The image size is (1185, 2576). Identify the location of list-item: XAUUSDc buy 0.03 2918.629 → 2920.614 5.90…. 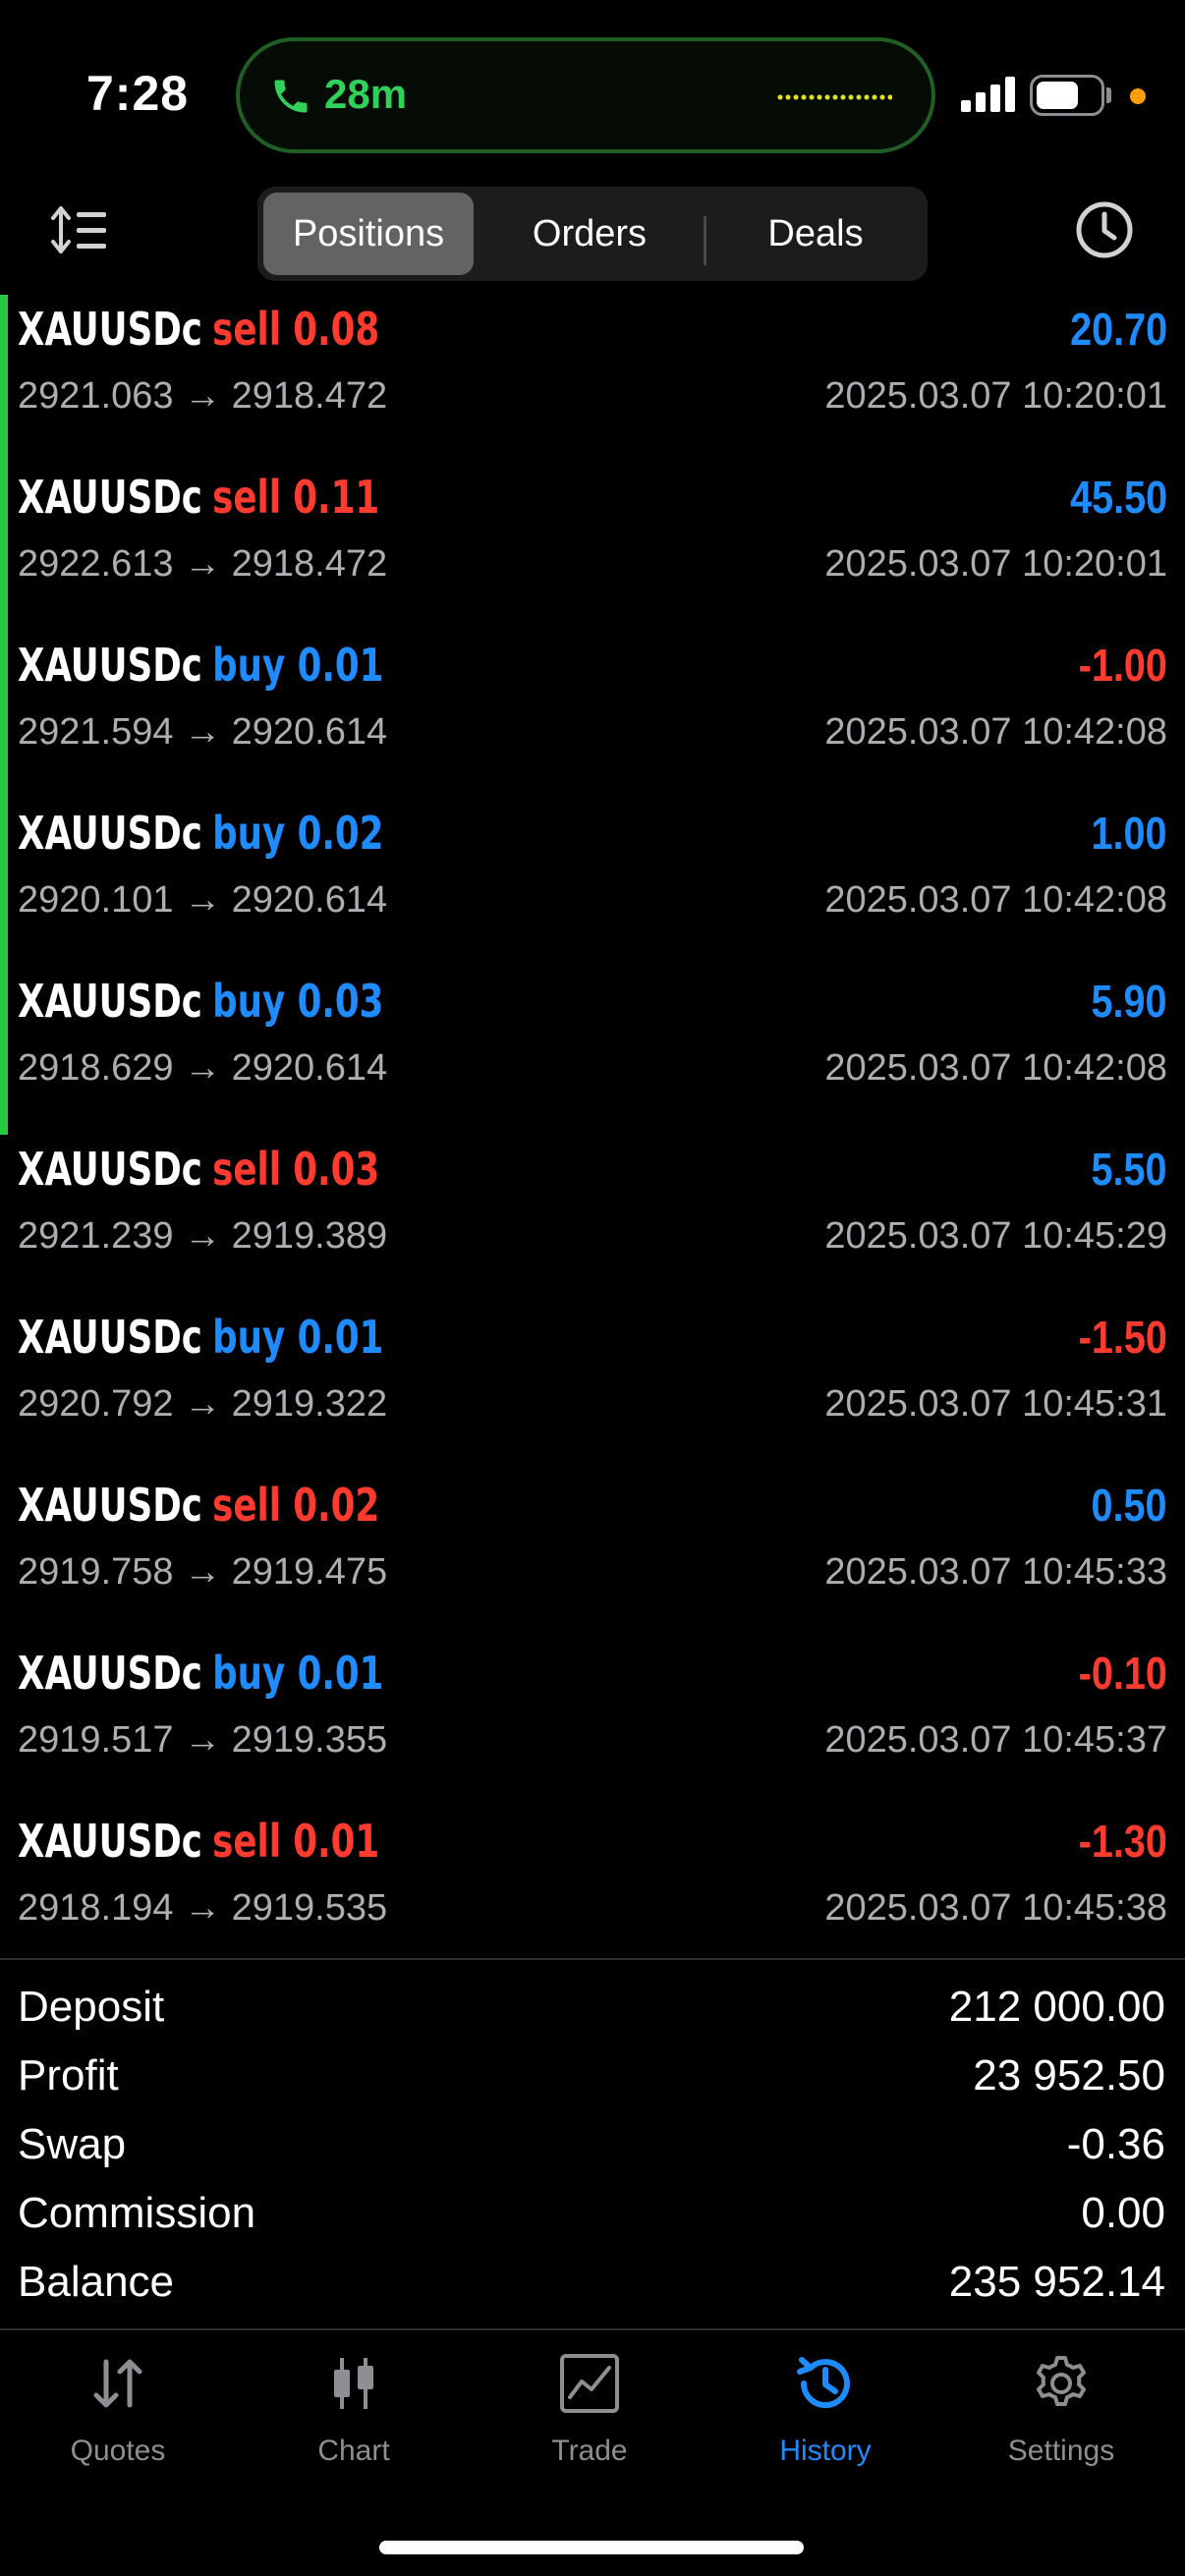
(592, 1051).